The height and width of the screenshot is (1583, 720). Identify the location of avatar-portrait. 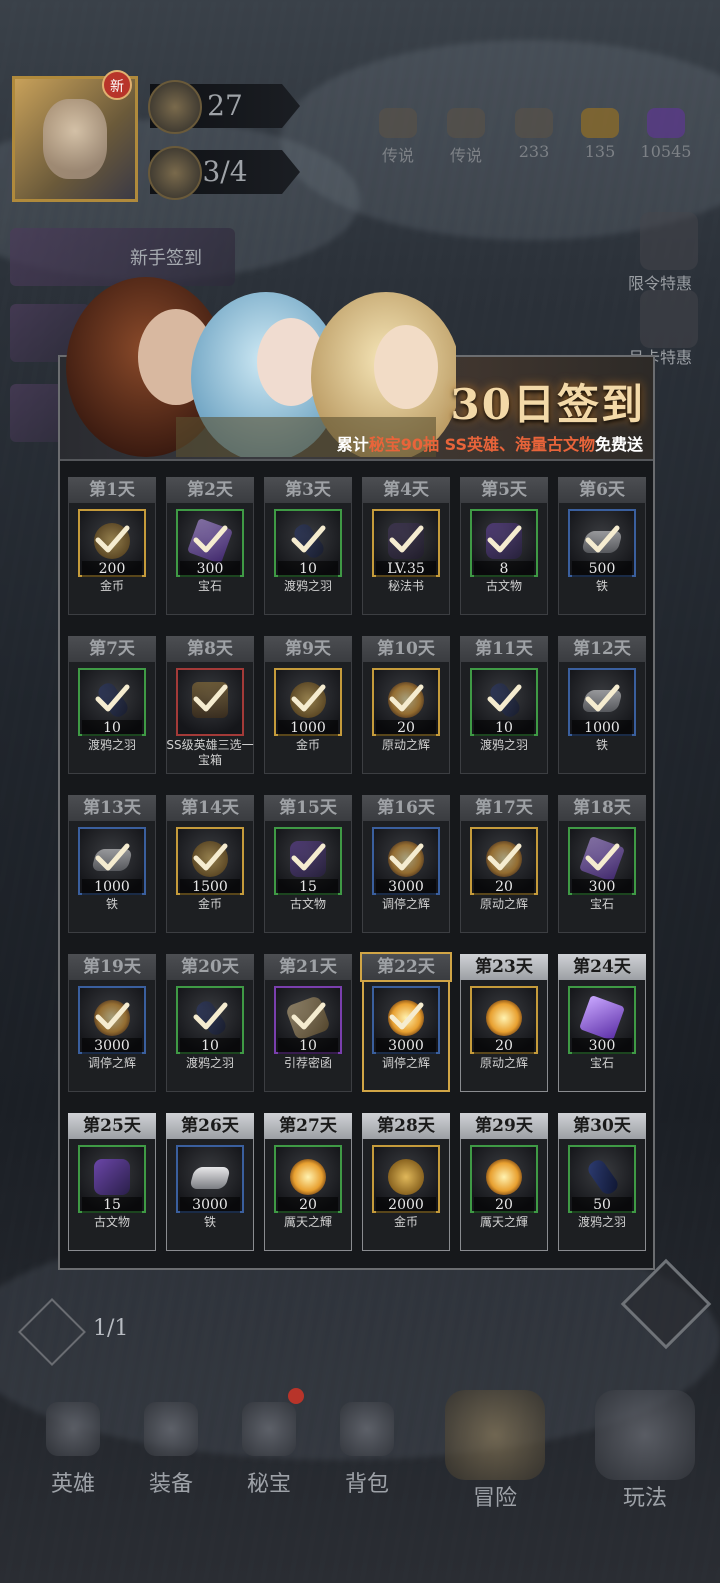
(75, 139).